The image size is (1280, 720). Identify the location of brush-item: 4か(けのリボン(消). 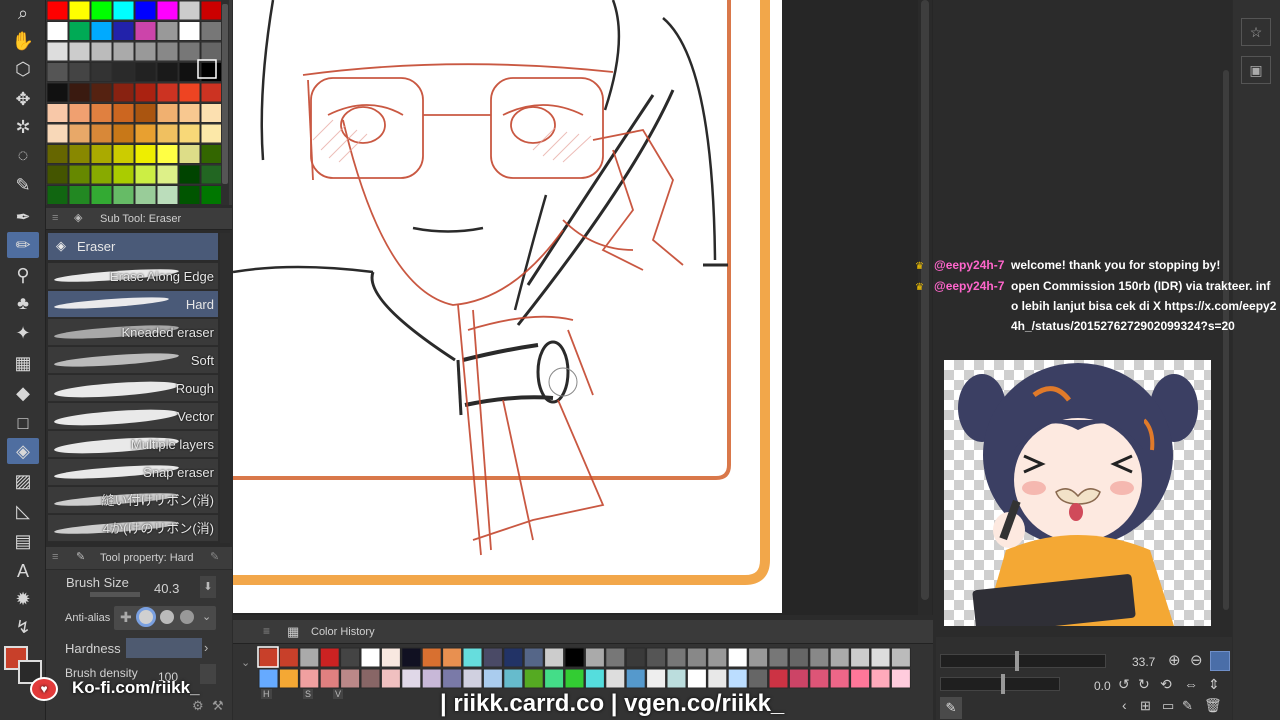
(133, 528).